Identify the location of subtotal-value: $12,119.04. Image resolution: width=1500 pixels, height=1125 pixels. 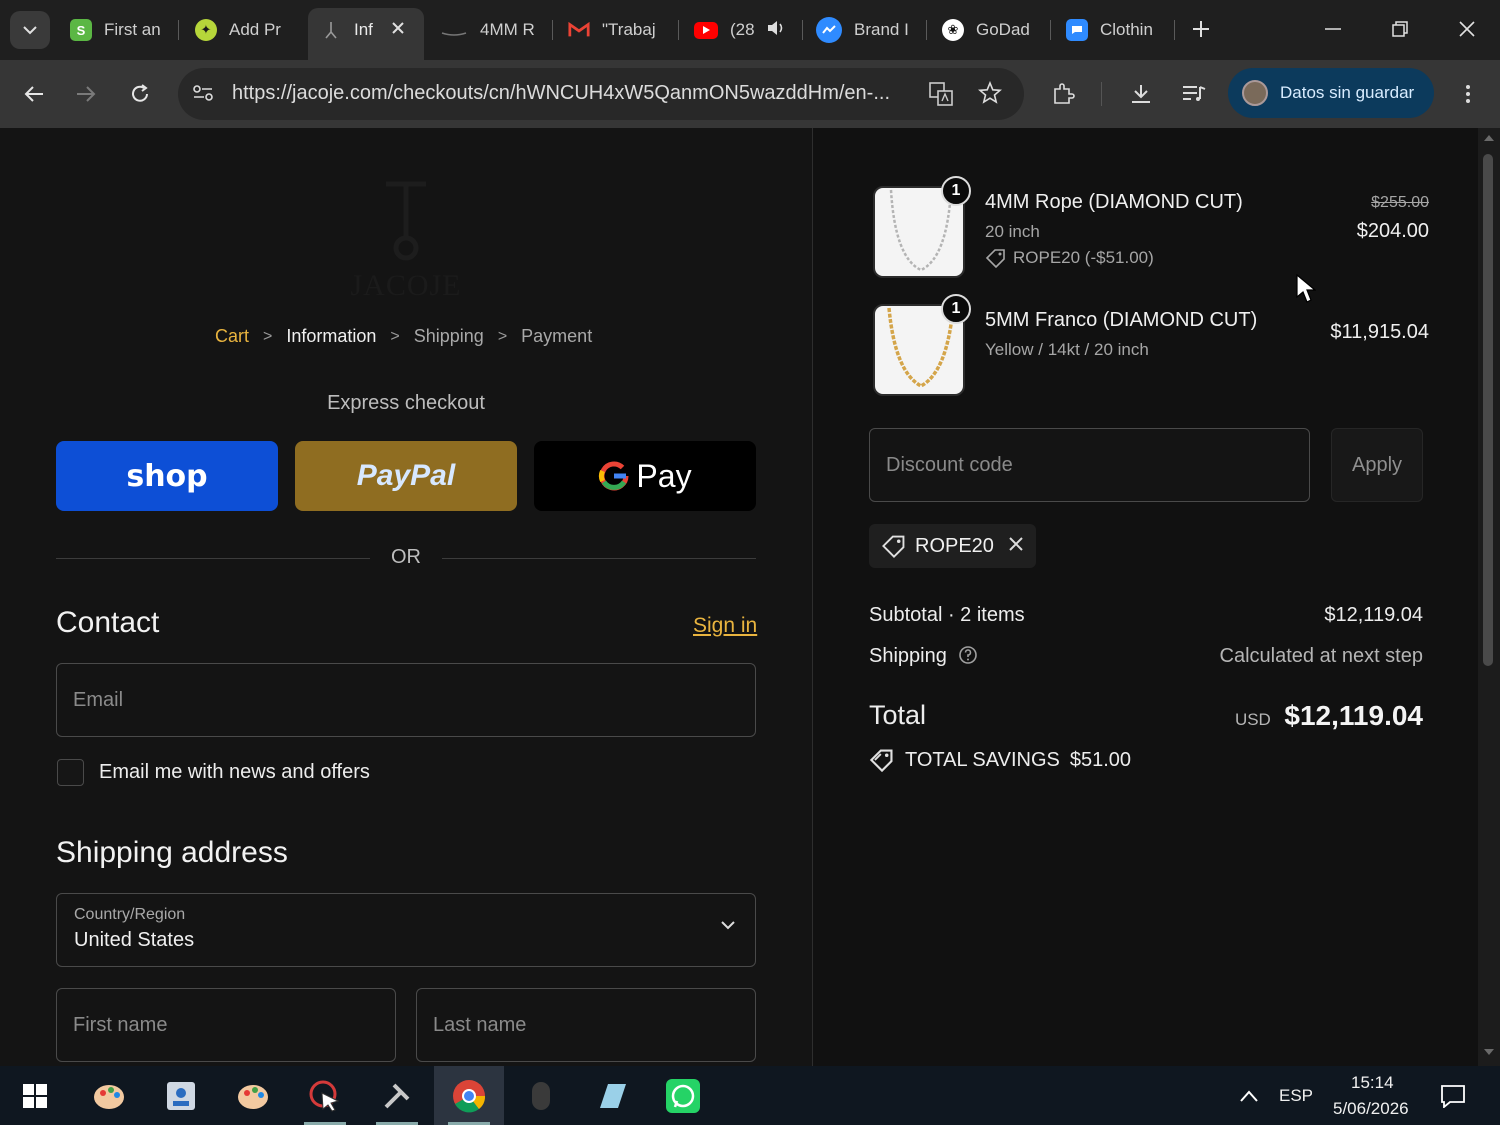
(1373, 615).